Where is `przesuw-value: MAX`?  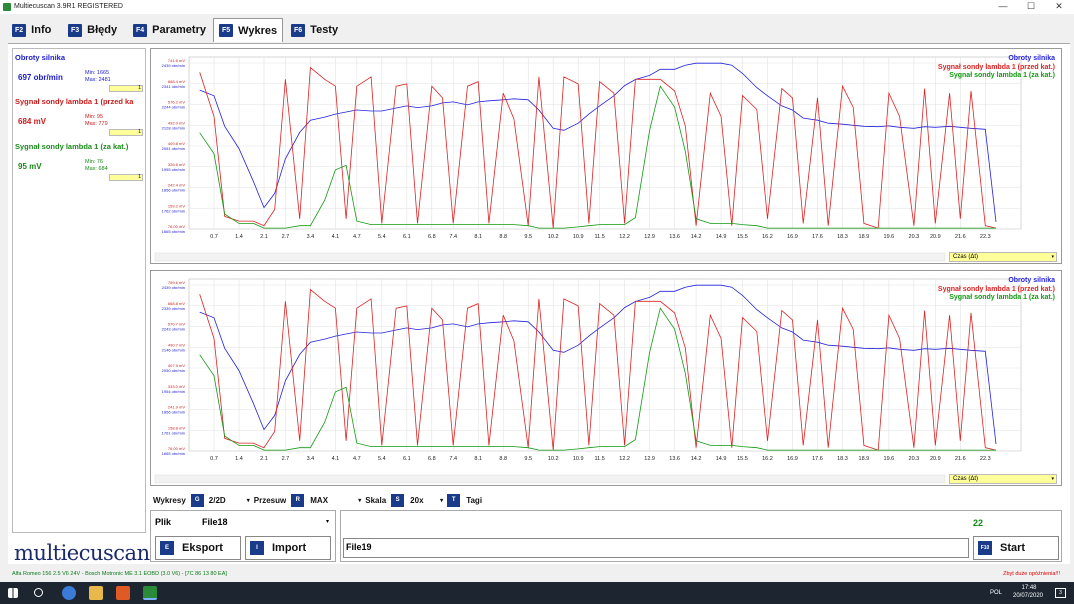
przesuw-value: MAX is located at coordinates (334, 500).